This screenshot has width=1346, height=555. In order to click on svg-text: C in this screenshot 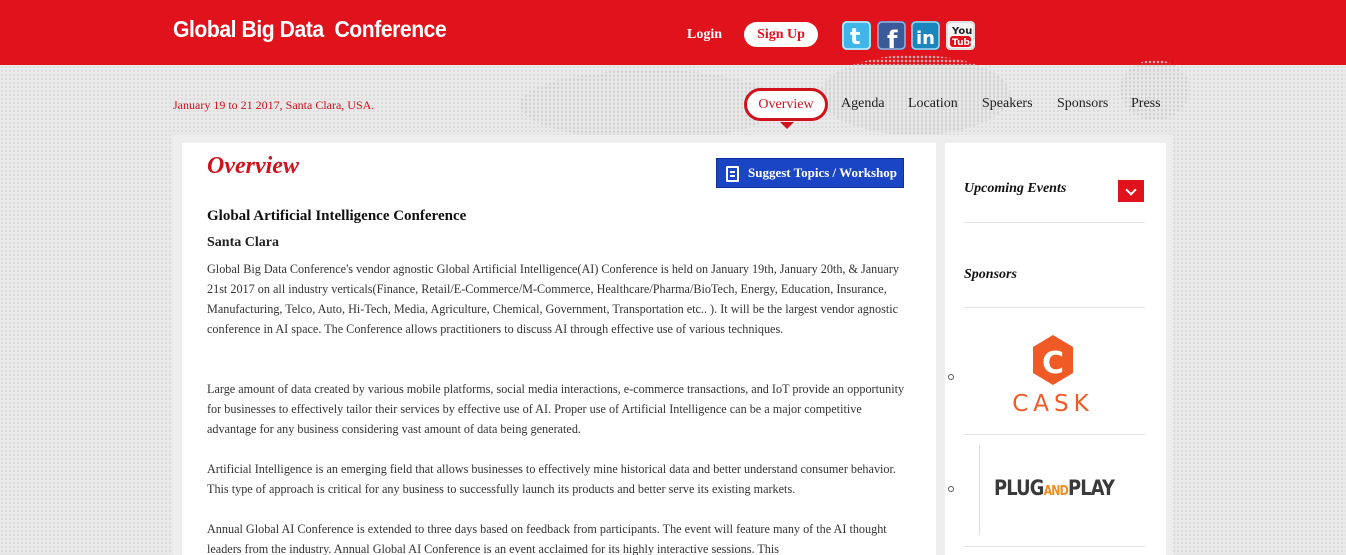, I will do `click(1053, 363)`.